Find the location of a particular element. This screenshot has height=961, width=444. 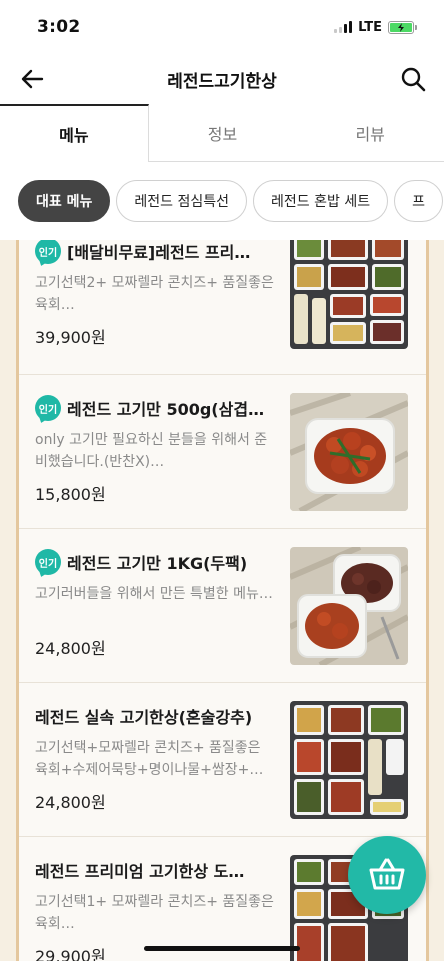

battery-icon is located at coordinates (402, 27).